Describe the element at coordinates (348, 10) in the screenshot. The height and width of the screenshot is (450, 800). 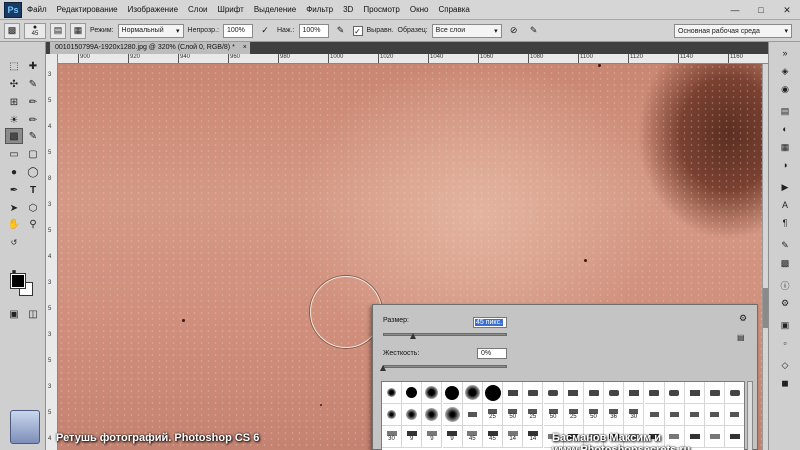
I see `menu-3d: 3D` at that location.